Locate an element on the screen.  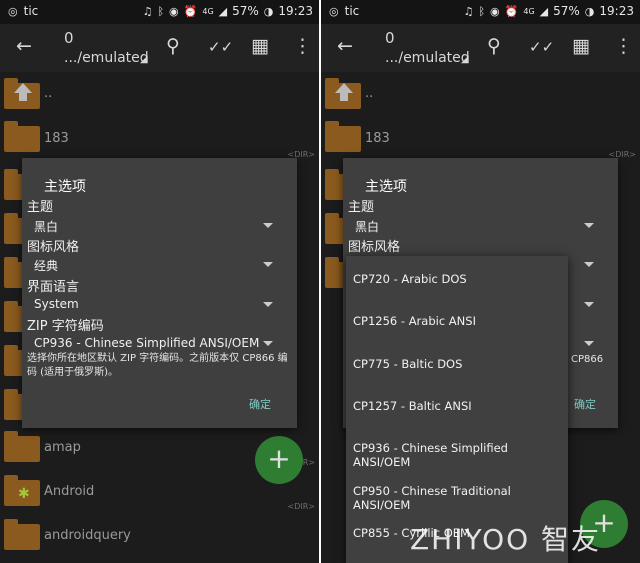
language-label: 界面语言 is located at coordinates (53, 287).